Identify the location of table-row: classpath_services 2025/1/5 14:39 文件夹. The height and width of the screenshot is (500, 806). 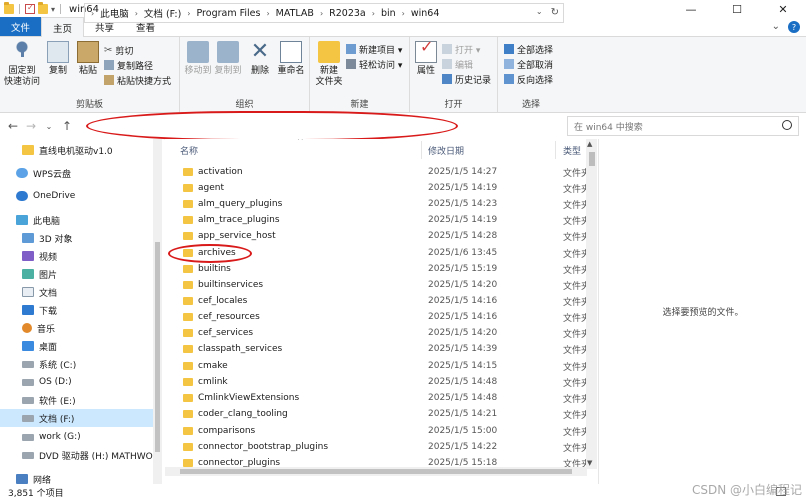
(381, 349).